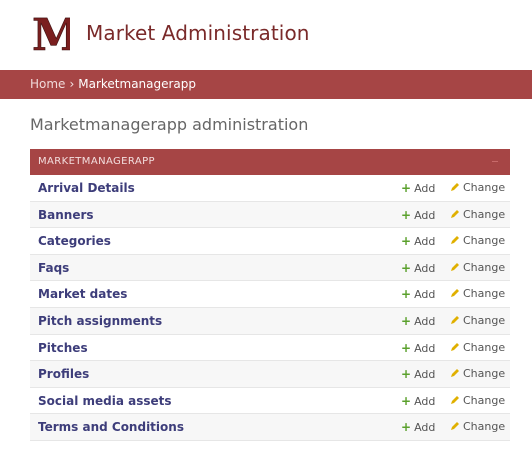  What do you see at coordinates (137, 84) in the screenshot?
I see `breadcrumb-current: Marketmanagerapp` at bounding box center [137, 84].